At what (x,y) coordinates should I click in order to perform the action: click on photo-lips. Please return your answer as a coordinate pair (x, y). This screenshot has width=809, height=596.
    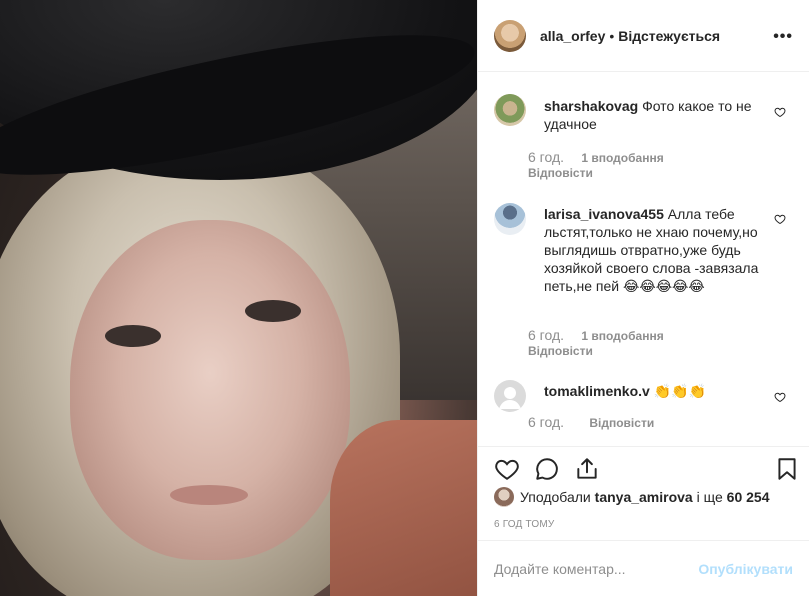
    Looking at the image, I should click on (209, 495).